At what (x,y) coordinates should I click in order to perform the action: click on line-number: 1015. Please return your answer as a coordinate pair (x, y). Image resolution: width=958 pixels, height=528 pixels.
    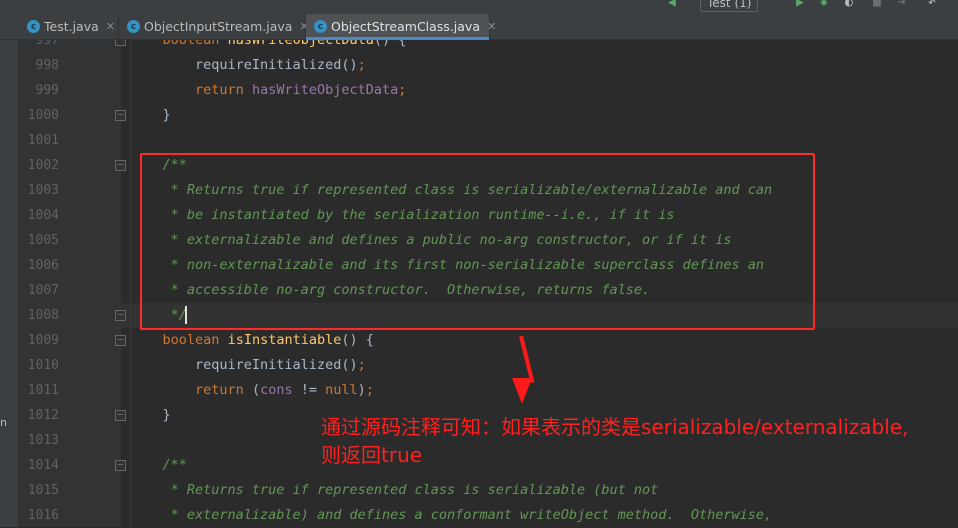
    Looking at the image, I should click on (43, 490).